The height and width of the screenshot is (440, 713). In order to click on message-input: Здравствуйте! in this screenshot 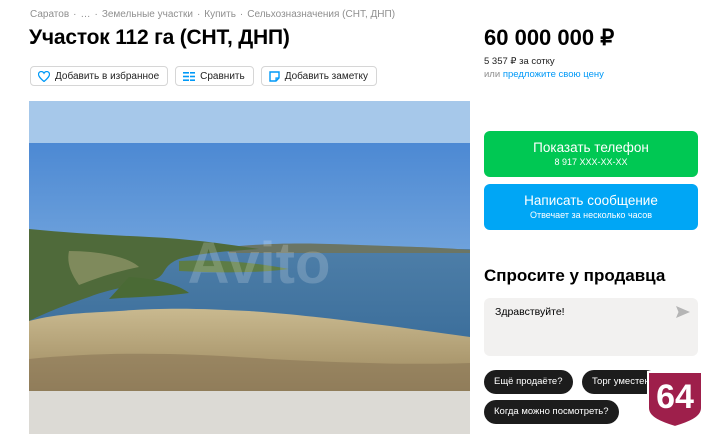, I will do `click(591, 327)`.